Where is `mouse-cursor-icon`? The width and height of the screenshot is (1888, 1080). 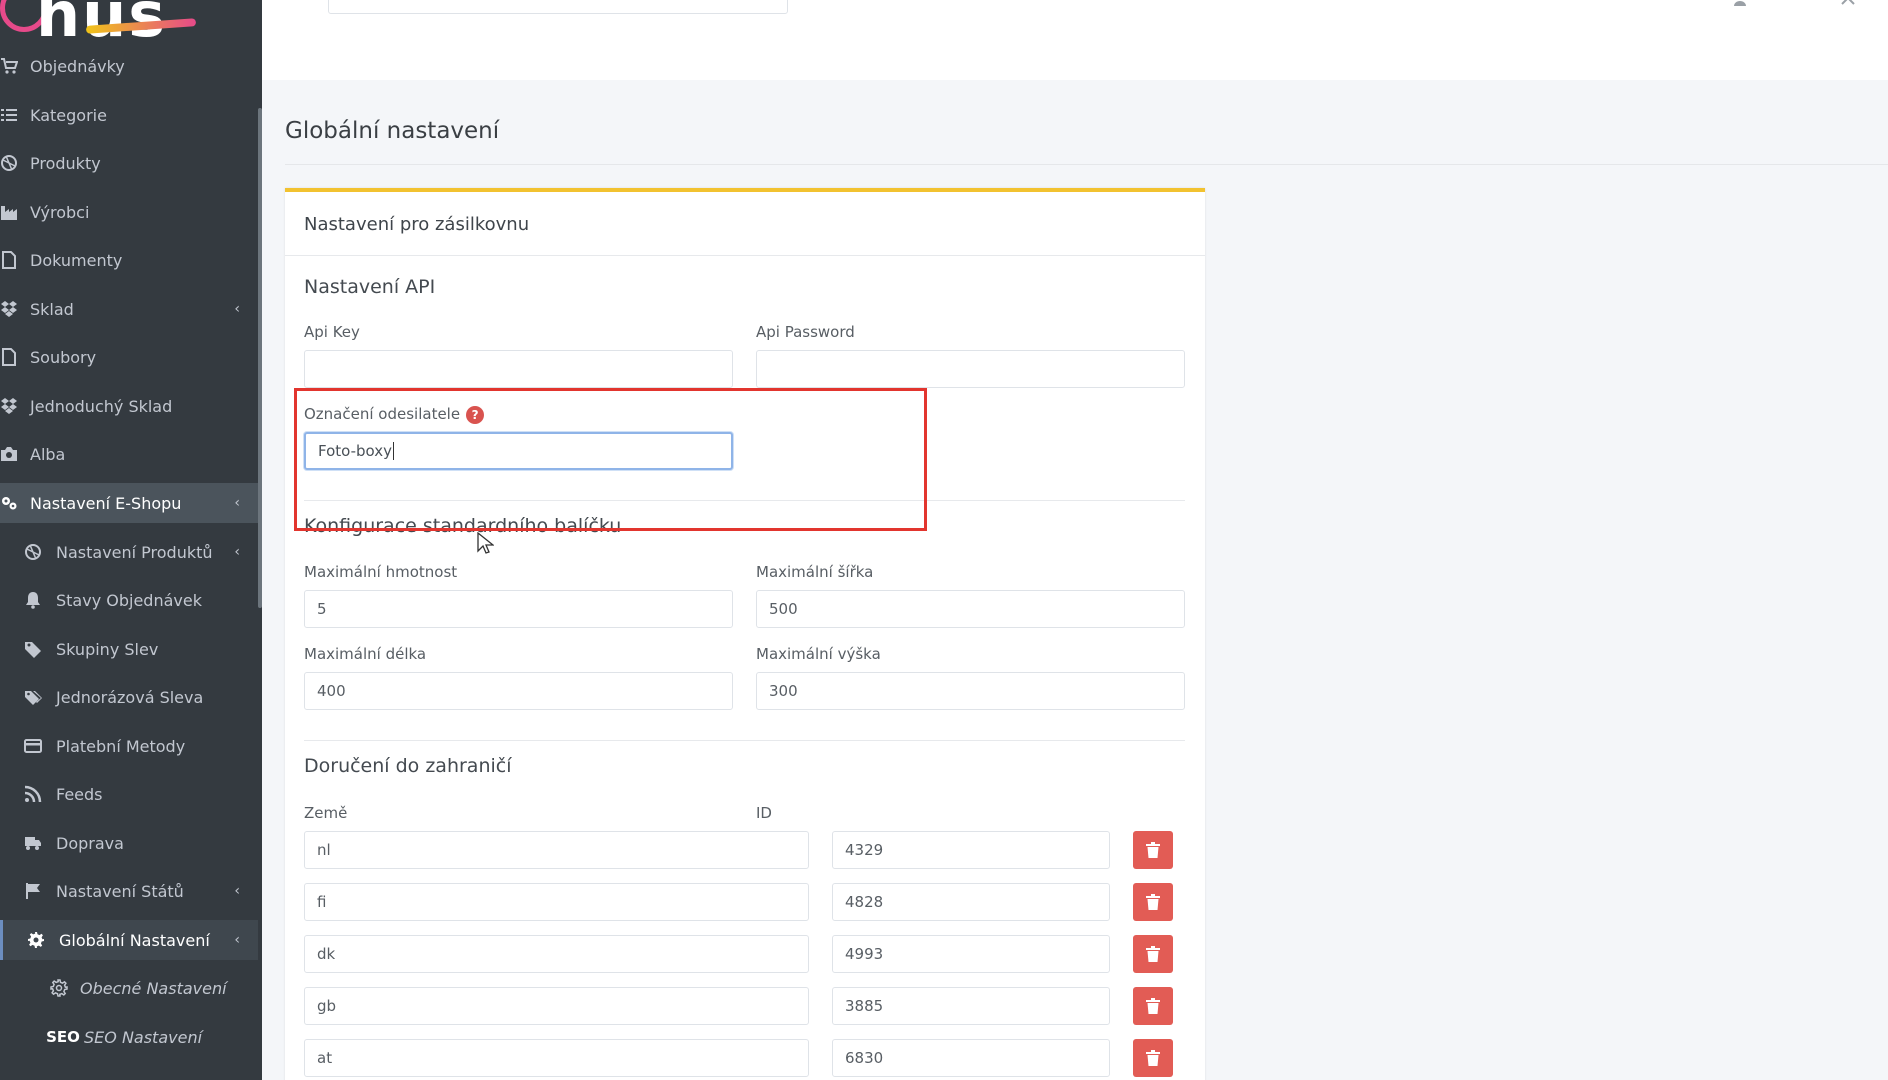
mouse-cursor-icon is located at coordinates (485, 543).